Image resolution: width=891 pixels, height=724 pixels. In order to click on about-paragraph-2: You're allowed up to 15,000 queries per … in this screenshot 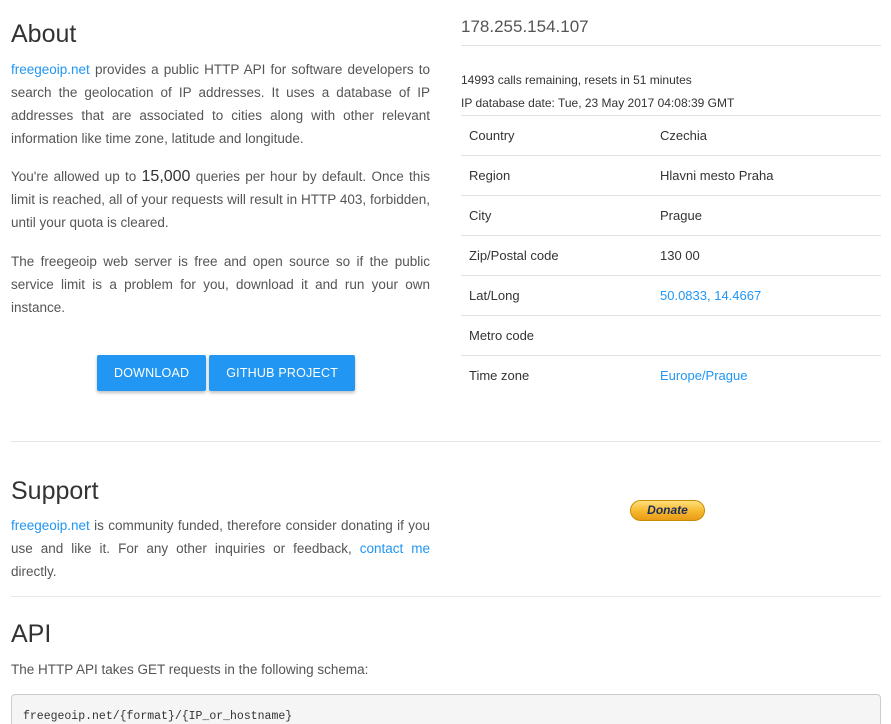, I will do `click(220, 199)`.